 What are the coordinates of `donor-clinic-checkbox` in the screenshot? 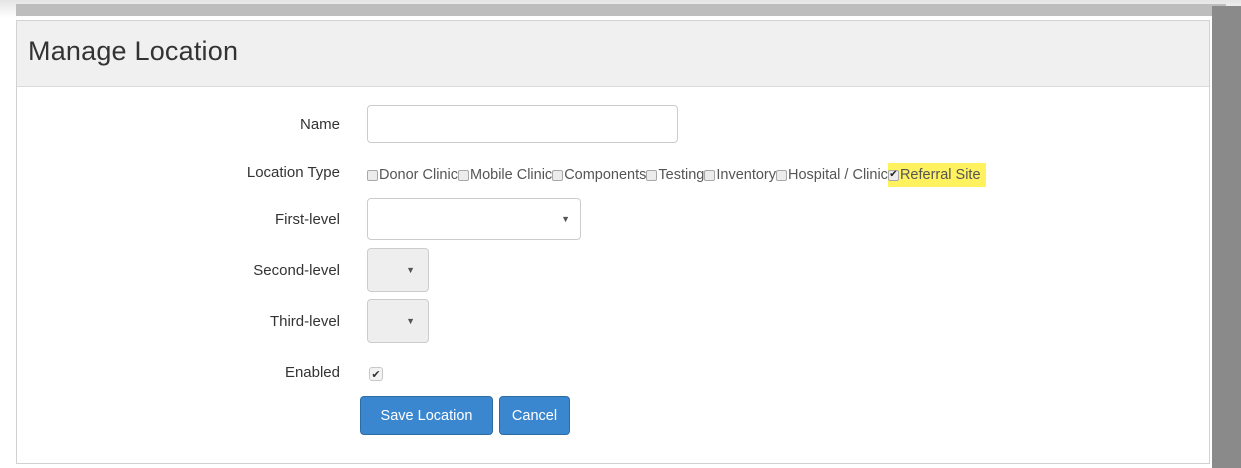 It's located at (372, 175).